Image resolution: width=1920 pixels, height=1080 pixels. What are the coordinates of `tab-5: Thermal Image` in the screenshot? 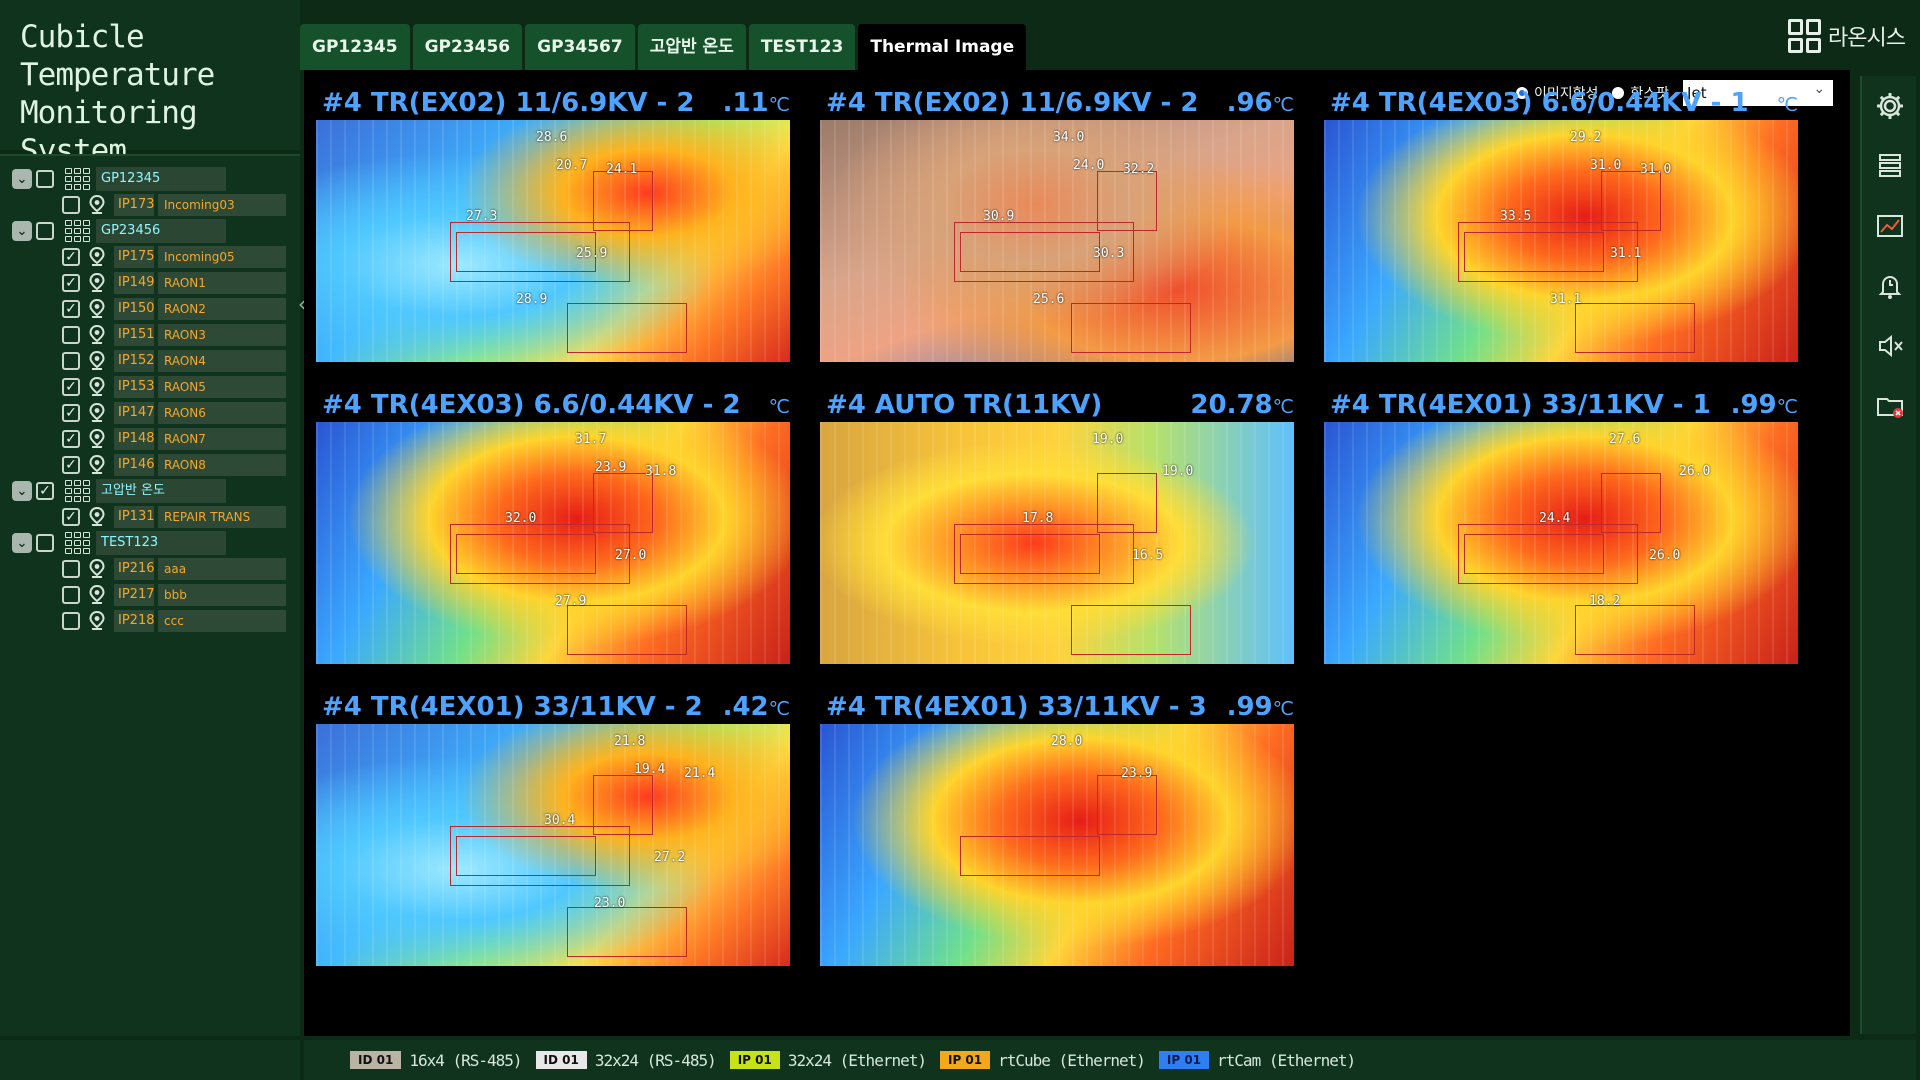 It's located at (942, 47).